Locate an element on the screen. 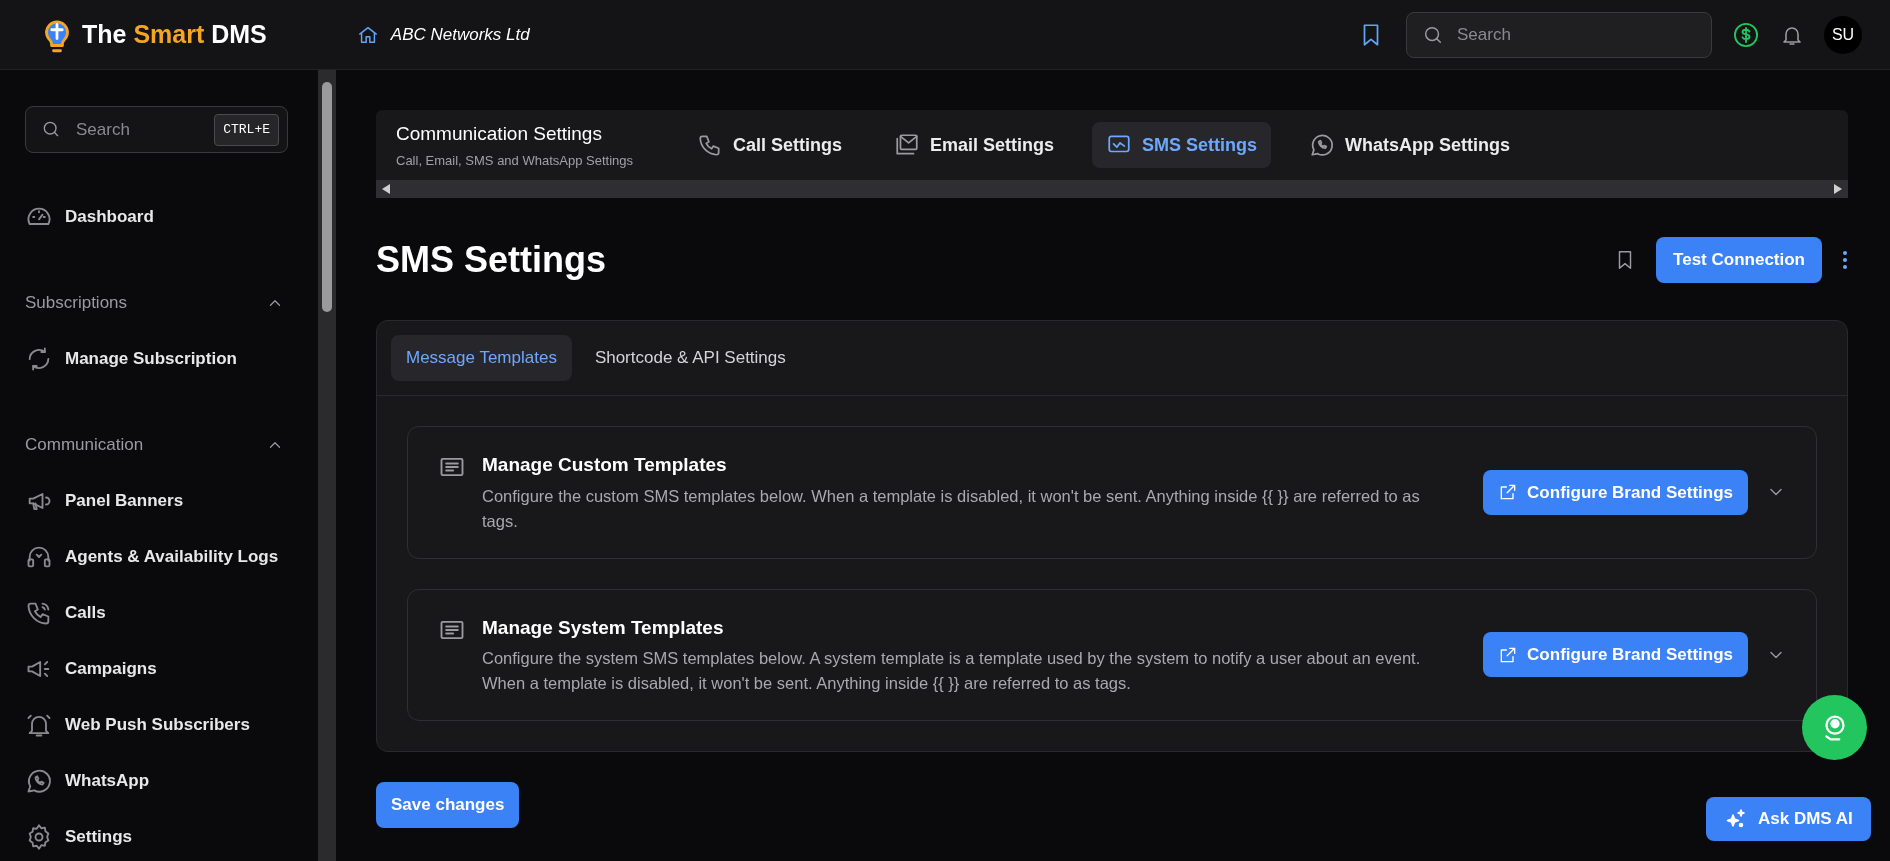 The width and height of the screenshot is (1890, 861). test-connection-button: Test Connection is located at coordinates (1739, 260).